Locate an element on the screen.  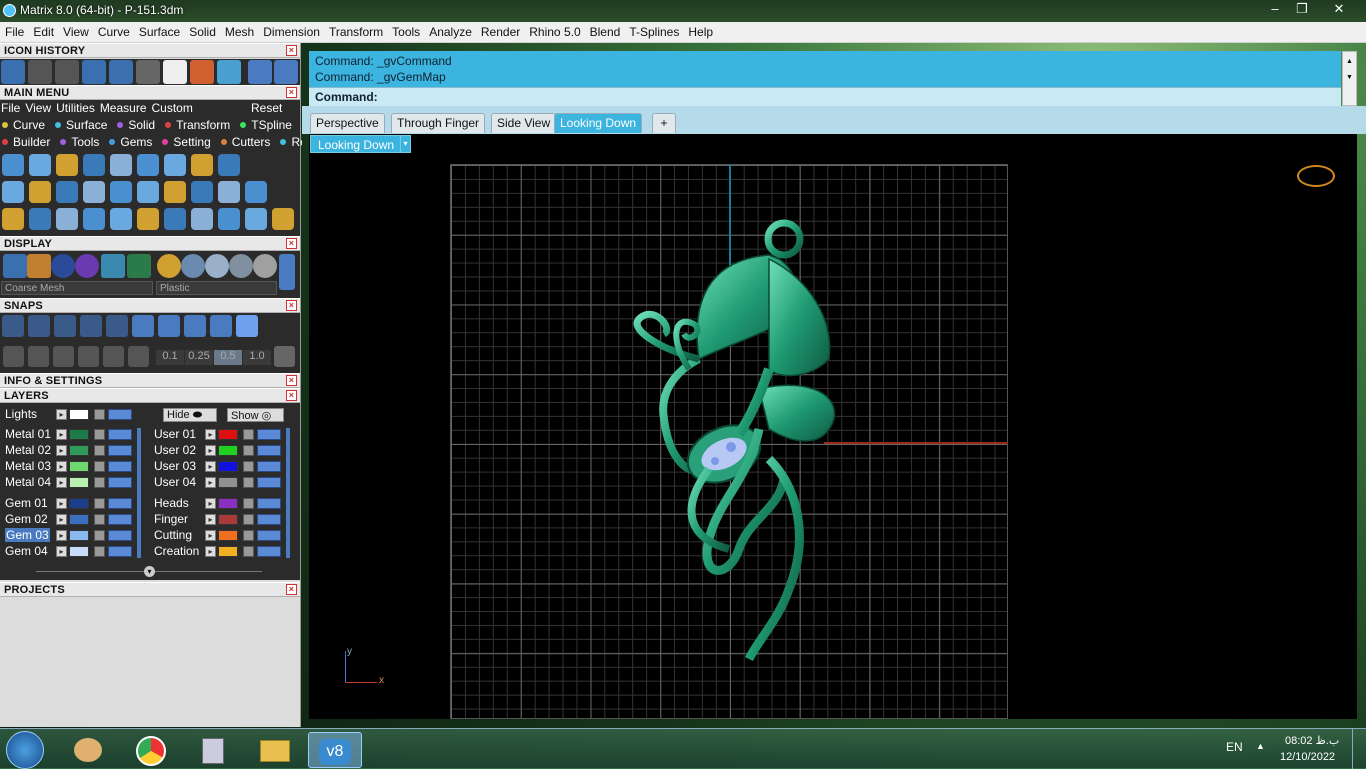
category-transform: Transform is located at coordinates (200, 125).